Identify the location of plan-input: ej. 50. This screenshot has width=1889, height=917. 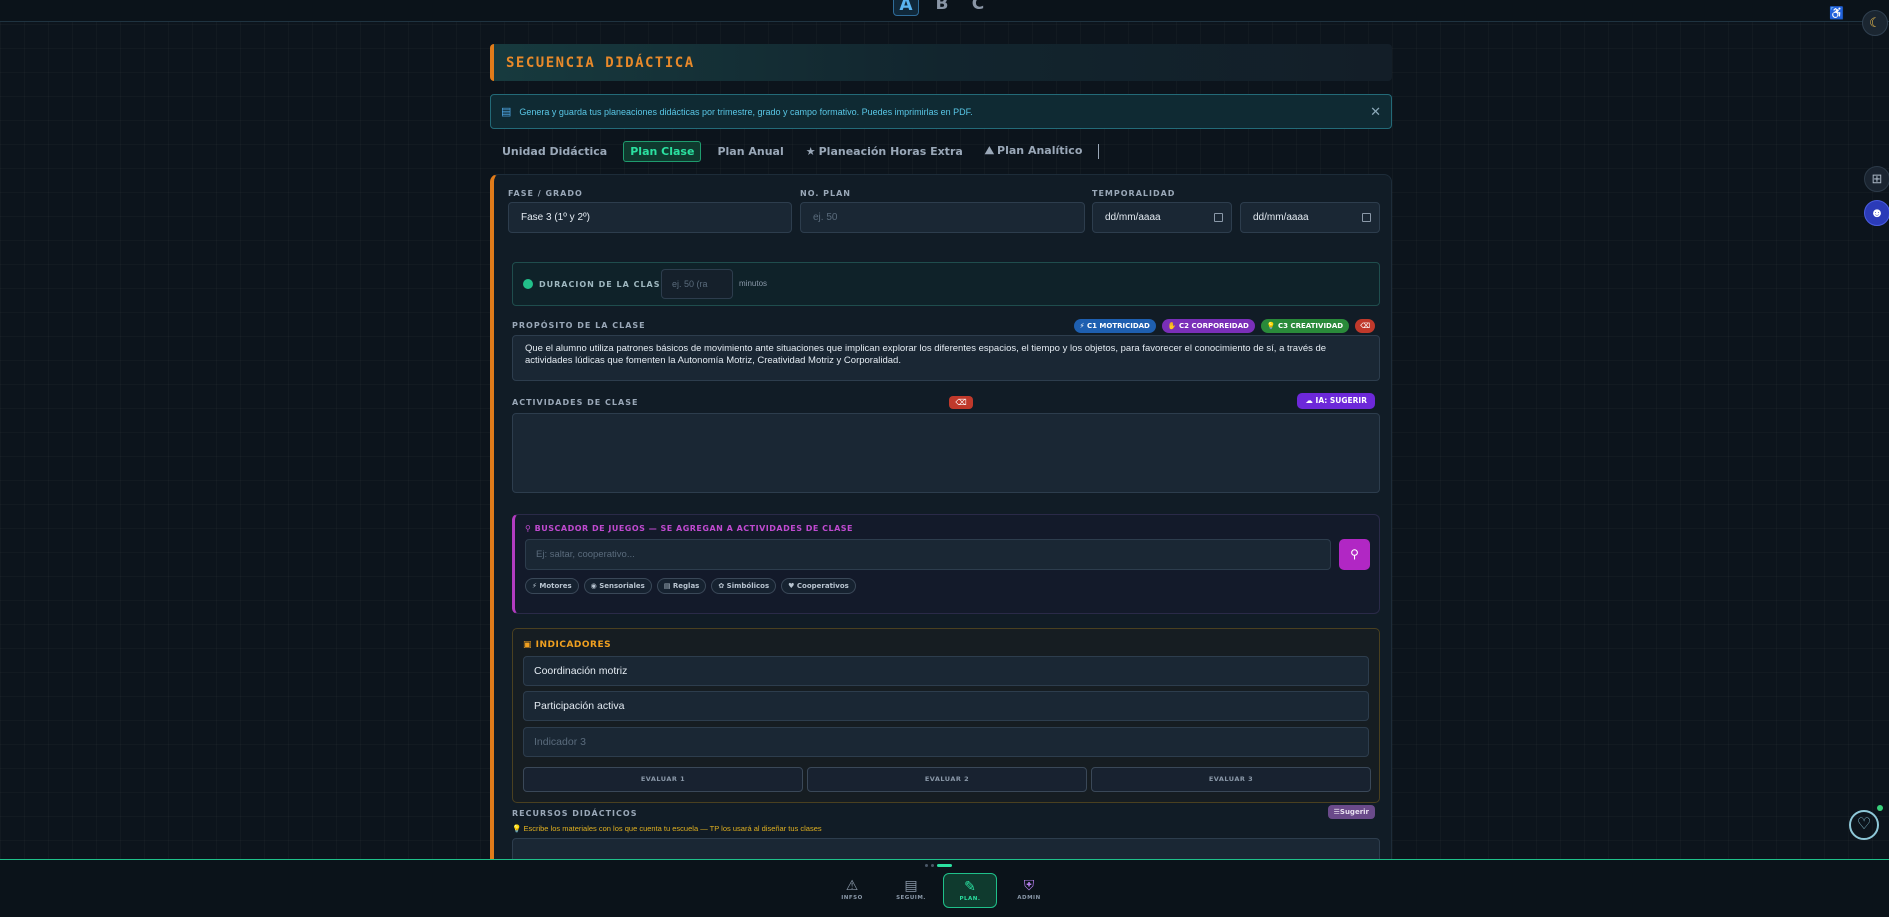
(942, 217).